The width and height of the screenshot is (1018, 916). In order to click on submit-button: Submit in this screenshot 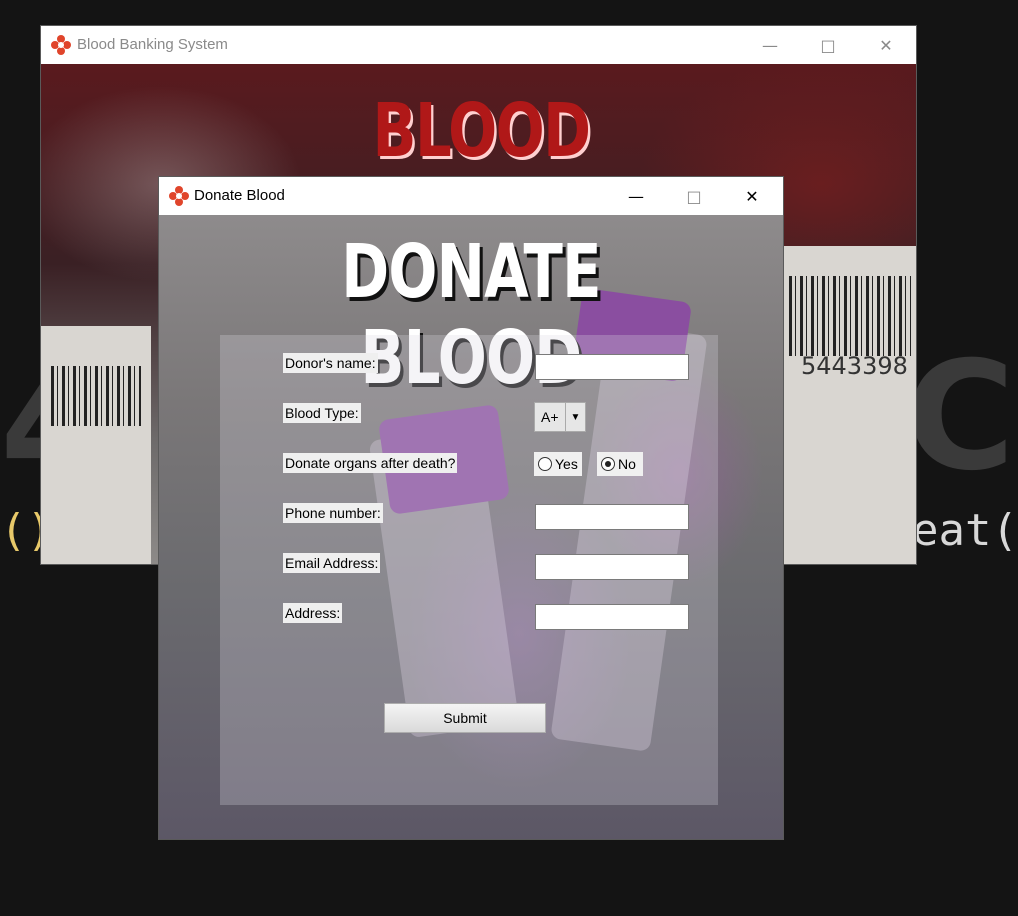, I will do `click(465, 718)`.